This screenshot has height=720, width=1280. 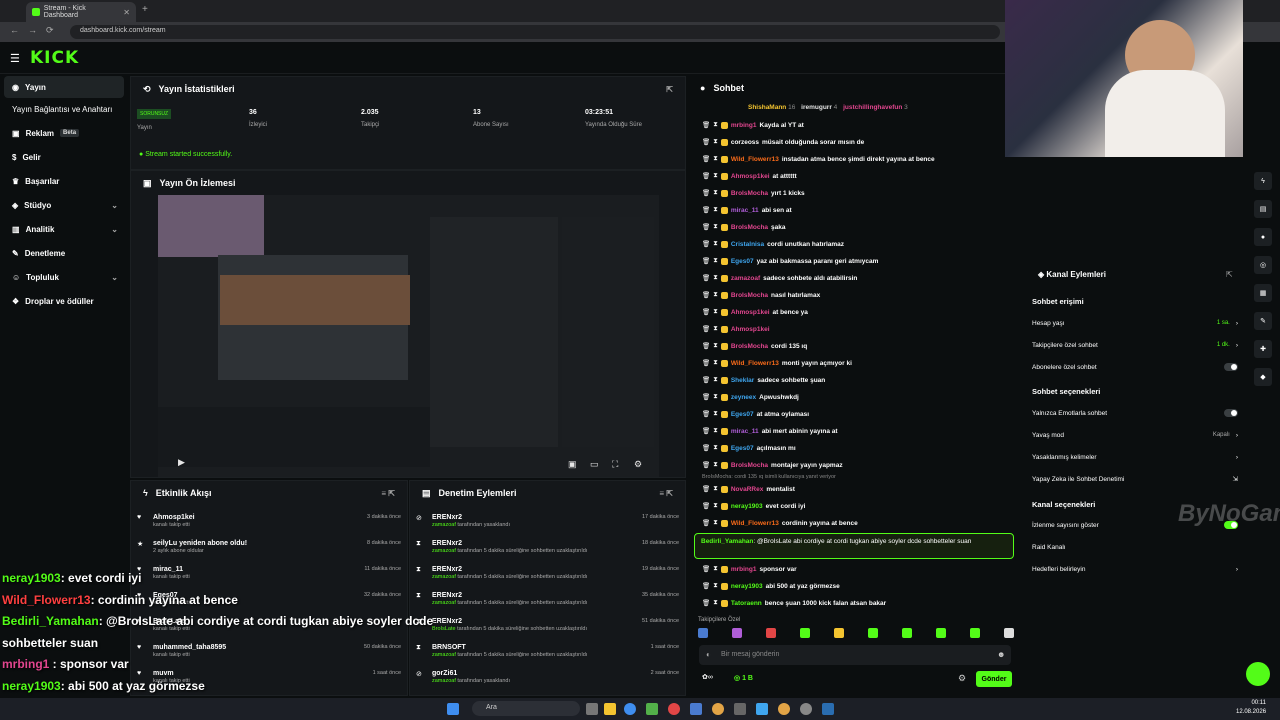 I want to click on wrench-icon: ✎, so click(x=1263, y=321).